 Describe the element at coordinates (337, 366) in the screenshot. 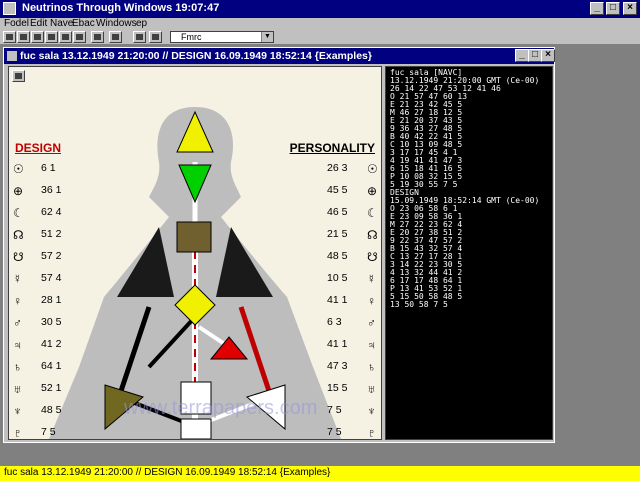

I see `personality-gate: 47 3` at that location.